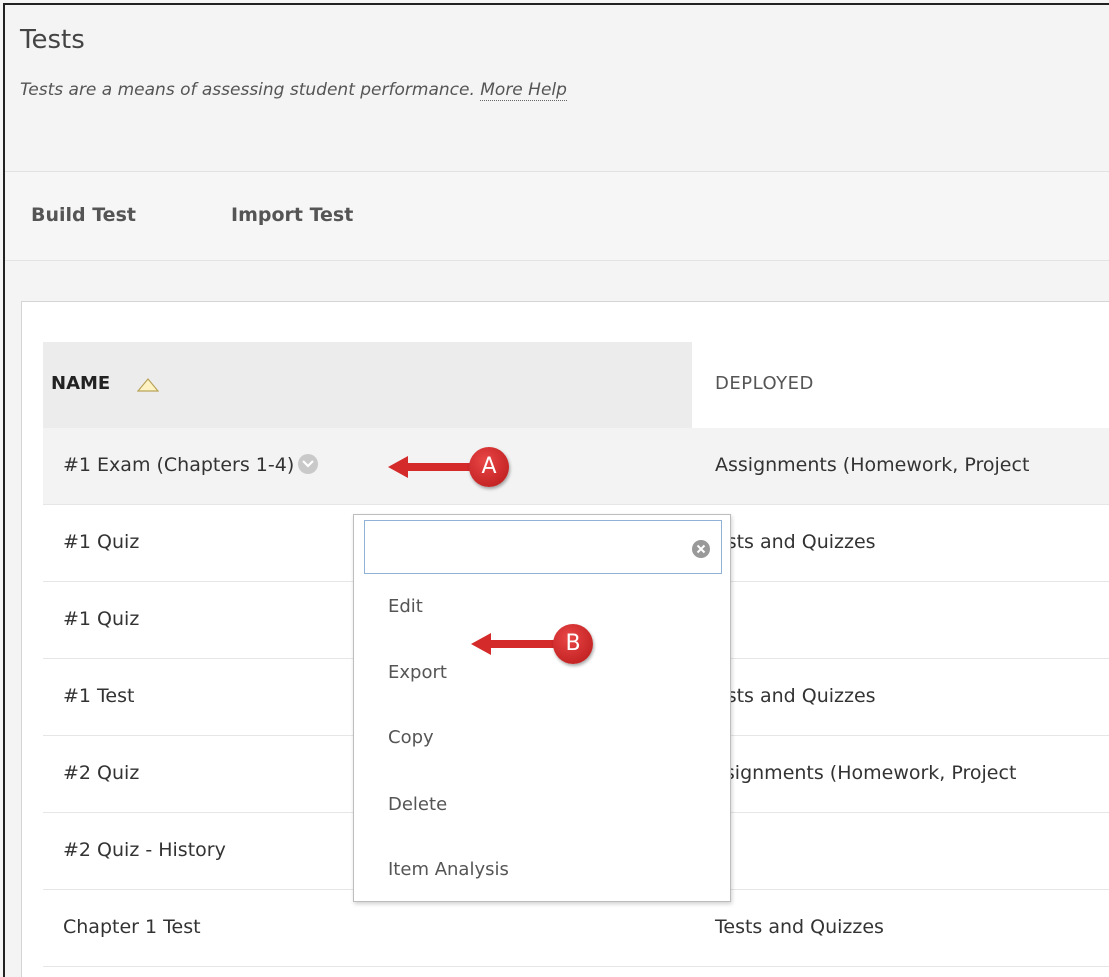 This screenshot has height=977, width=1109. What do you see at coordinates (417, 672) in the screenshot?
I see `menu-item-export: Export` at bounding box center [417, 672].